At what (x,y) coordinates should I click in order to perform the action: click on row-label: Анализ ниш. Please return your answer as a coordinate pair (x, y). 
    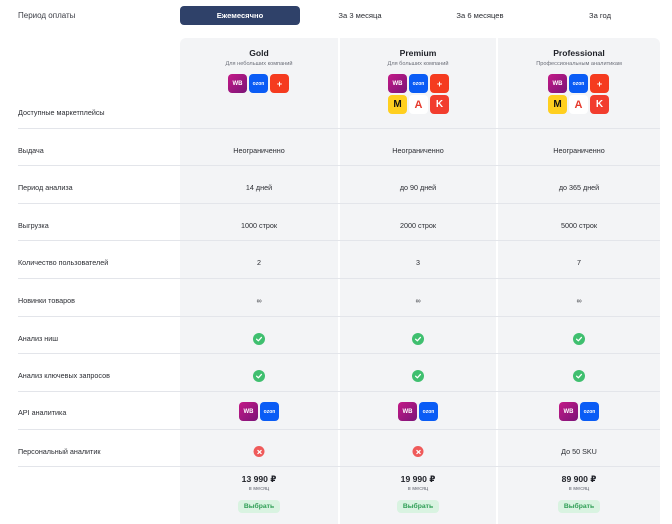
    Looking at the image, I should click on (38, 338).